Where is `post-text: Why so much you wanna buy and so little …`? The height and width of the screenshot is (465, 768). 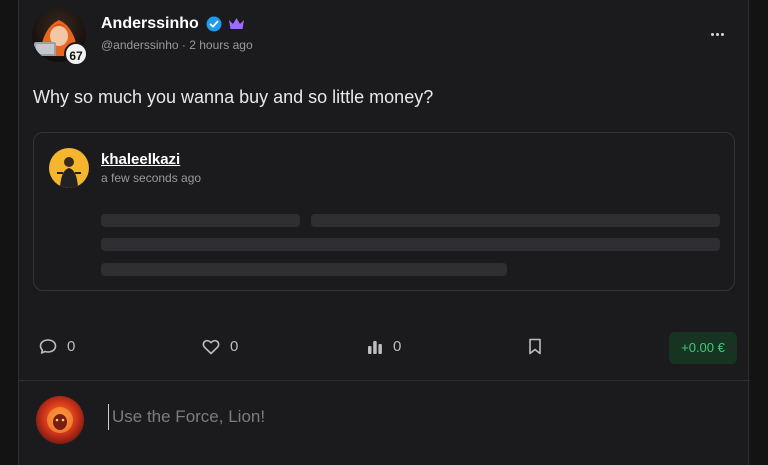
post-text: Why so much you wanna buy and so little … is located at coordinates (233, 97).